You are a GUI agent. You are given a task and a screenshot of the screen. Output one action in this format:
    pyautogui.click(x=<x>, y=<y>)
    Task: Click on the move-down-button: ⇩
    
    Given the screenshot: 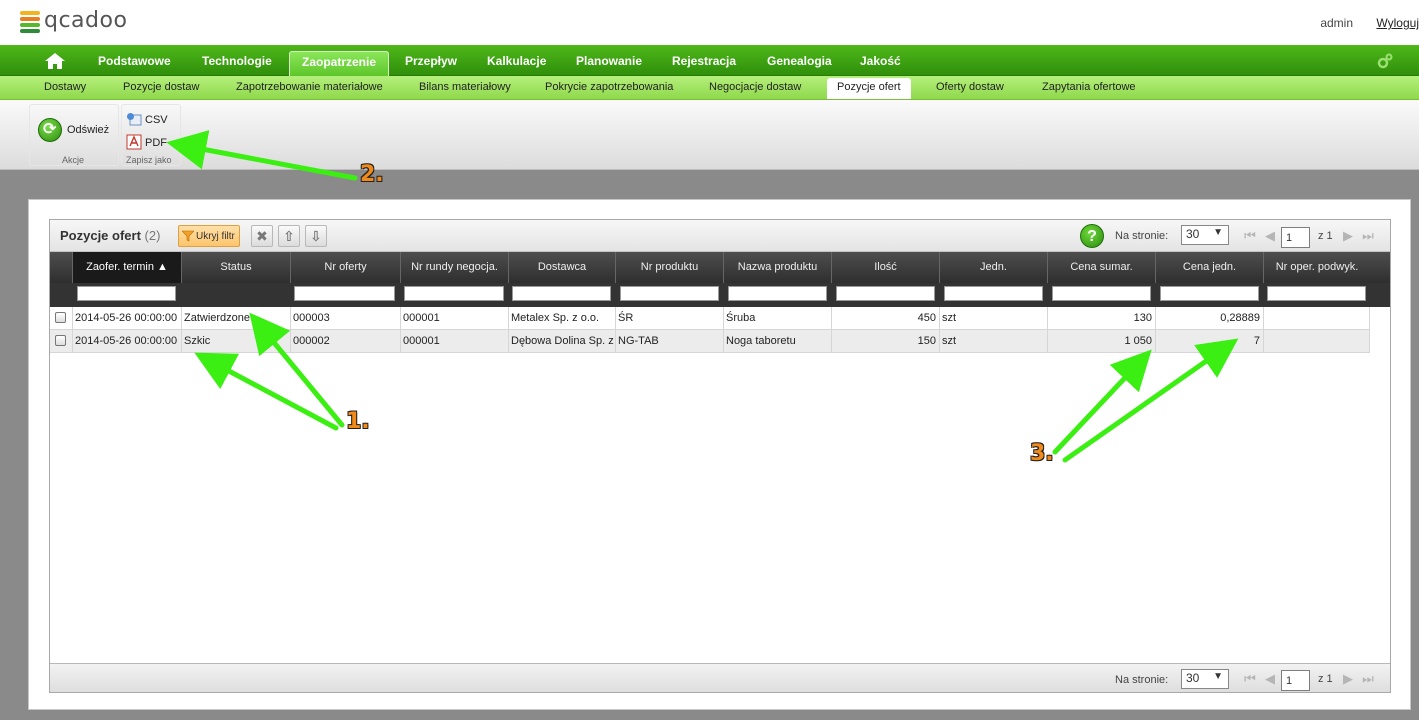 What is the action you would take?
    pyautogui.click(x=316, y=236)
    